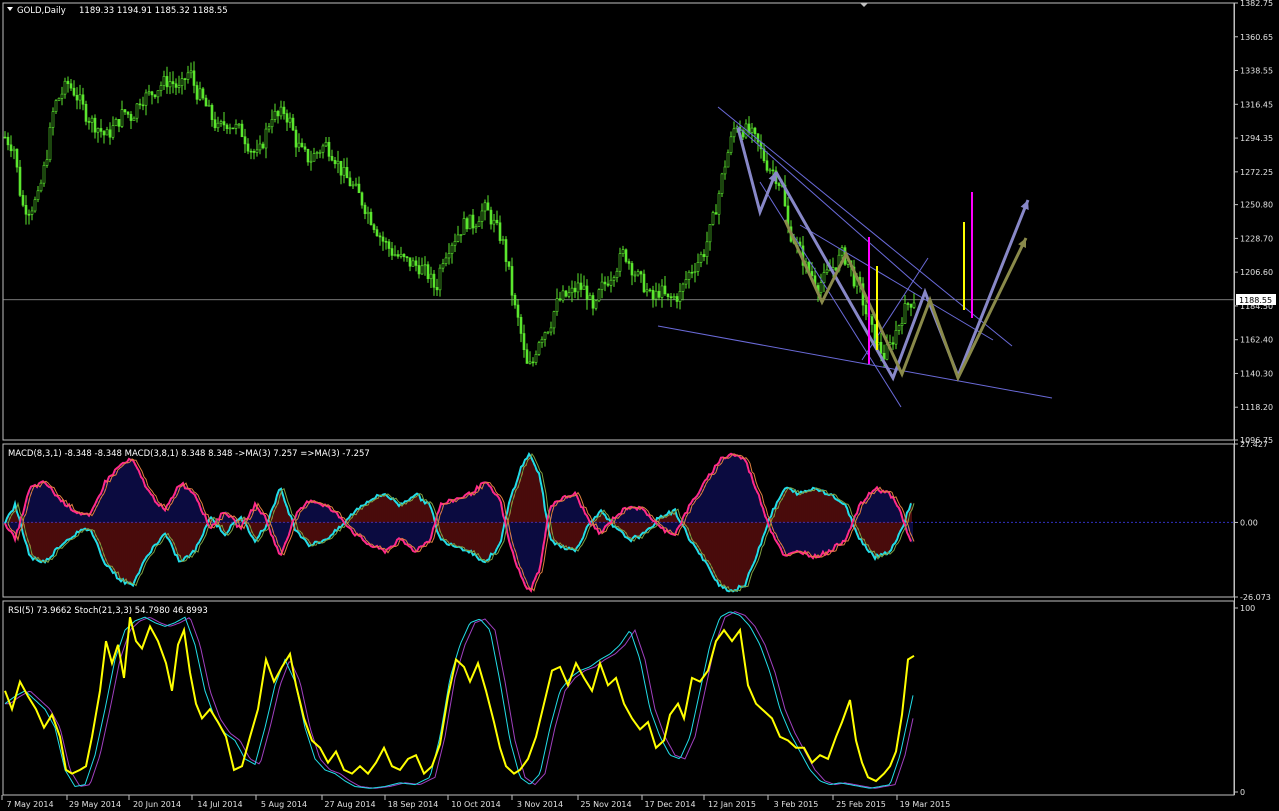 Image resolution: width=1279 pixels, height=811 pixels. What do you see at coordinates (605, 804) in the screenshot?
I see `time-tick-label: 25 Nov 2014` at bounding box center [605, 804].